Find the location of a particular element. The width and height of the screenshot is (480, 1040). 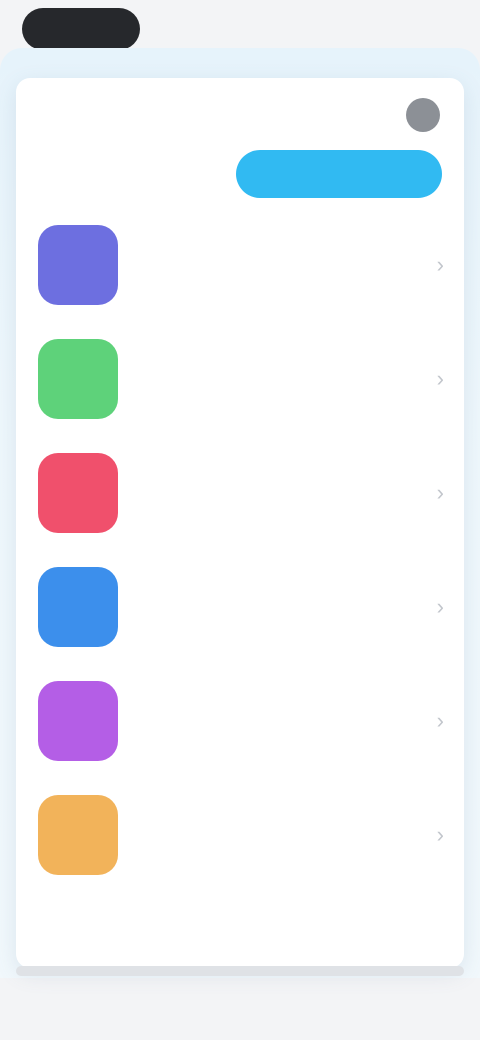

status-bar-pill is located at coordinates (81, 29).